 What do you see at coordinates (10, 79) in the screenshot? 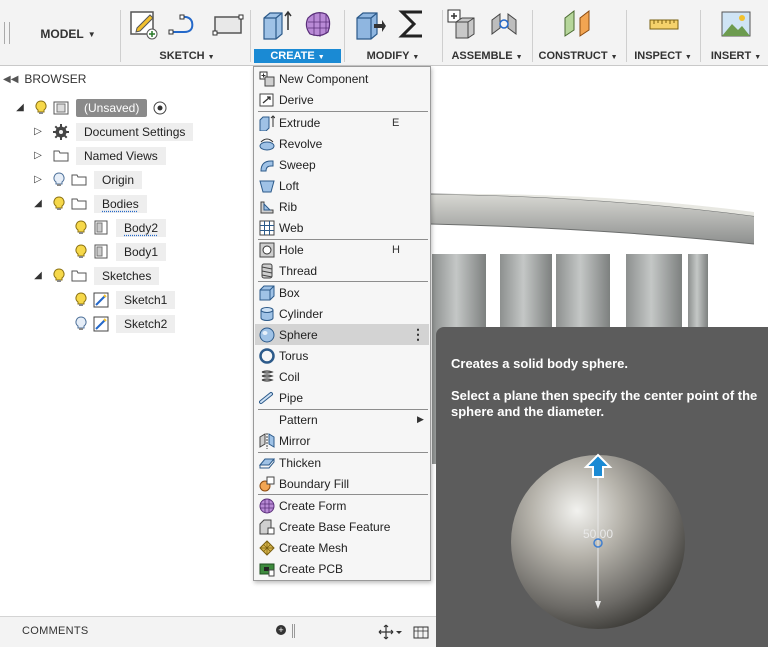
I see `collapse-icon: ◀◀` at bounding box center [10, 79].